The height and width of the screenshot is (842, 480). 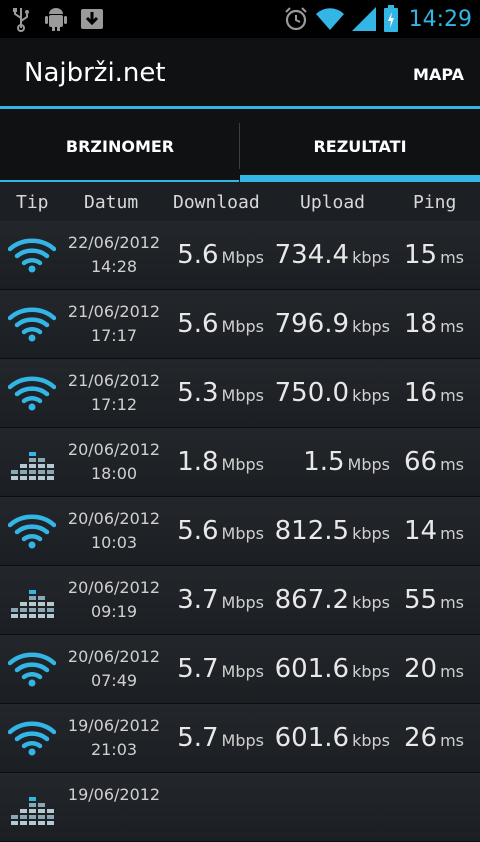 What do you see at coordinates (216, 202) in the screenshot?
I see `column-download: Download` at bounding box center [216, 202].